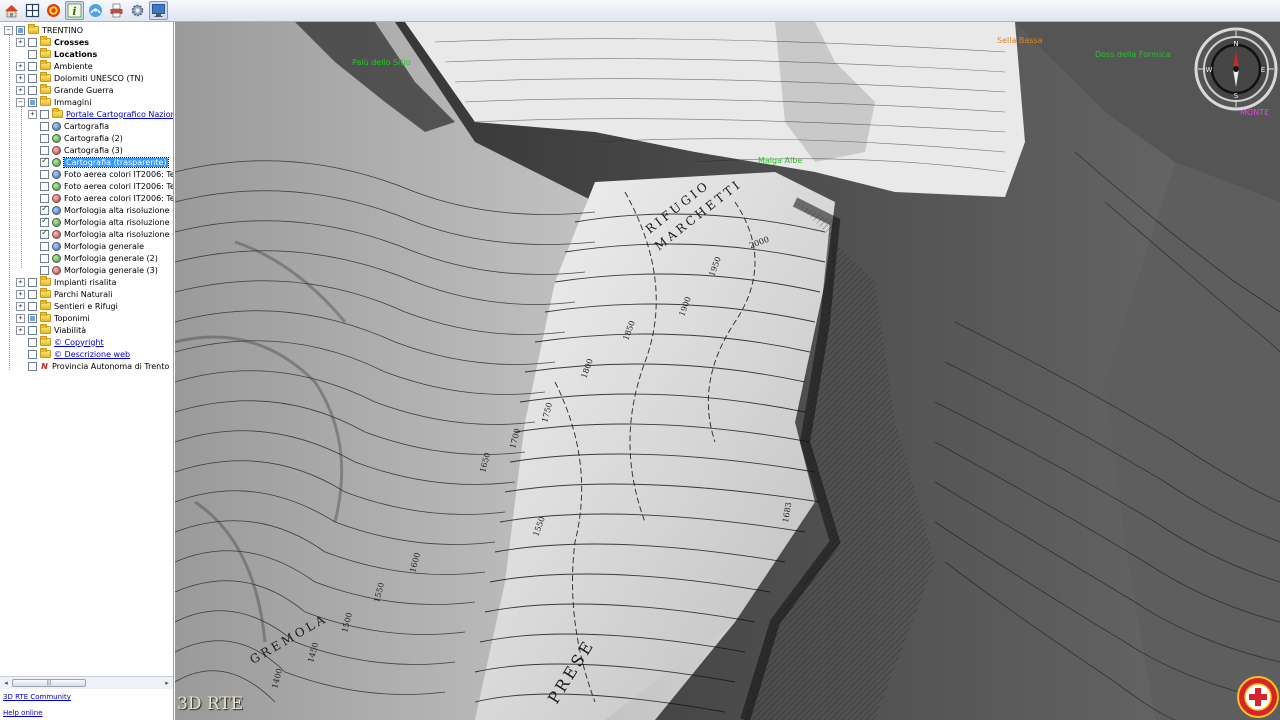  I want to click on tree-label: Portale Cartografico Nazionale, so click(119, 114).